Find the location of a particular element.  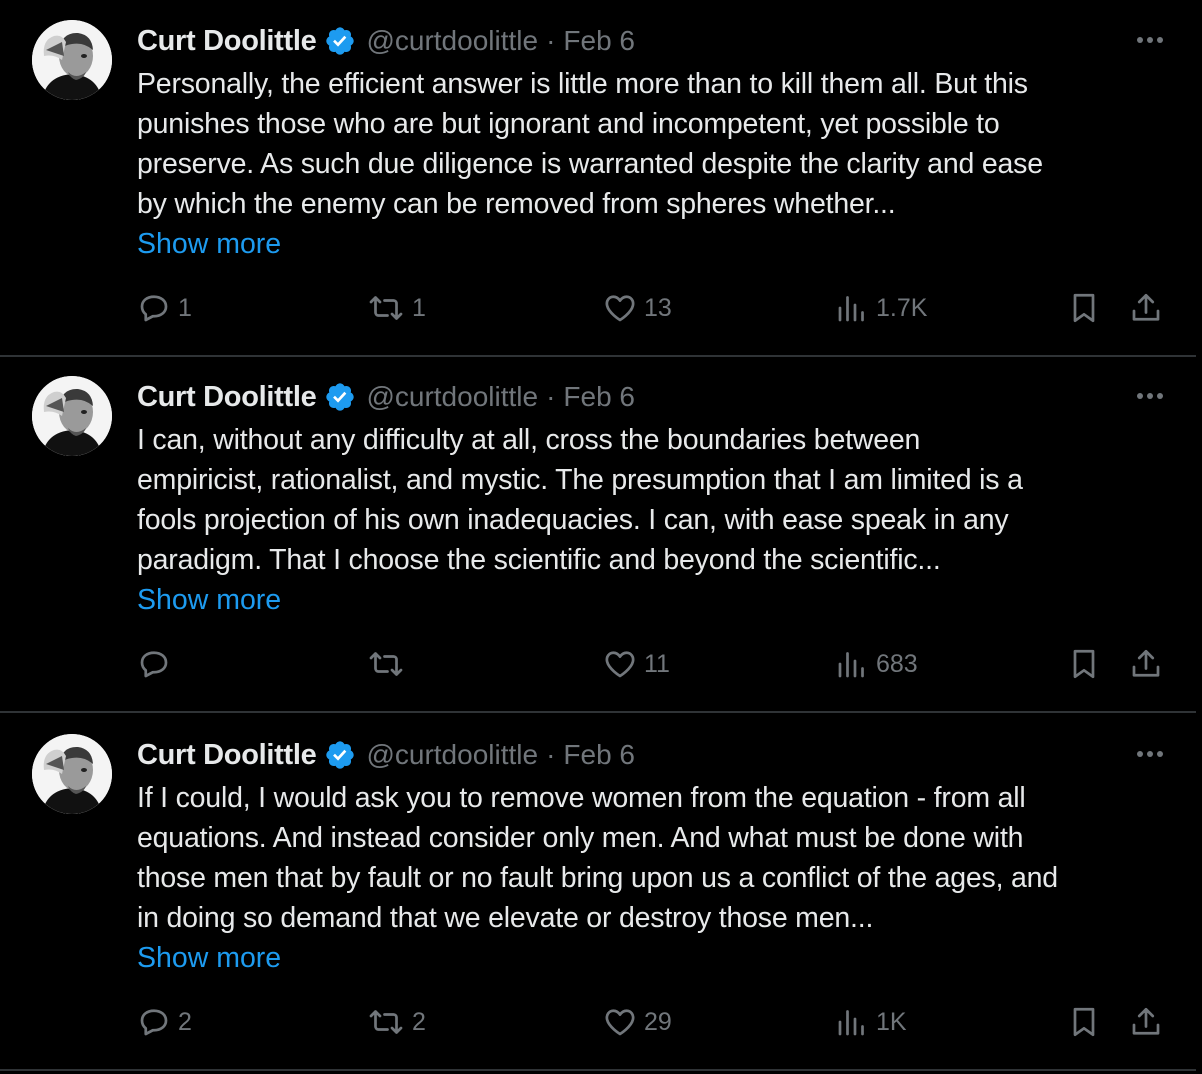

repost-button is located at coordinates (389, 664).